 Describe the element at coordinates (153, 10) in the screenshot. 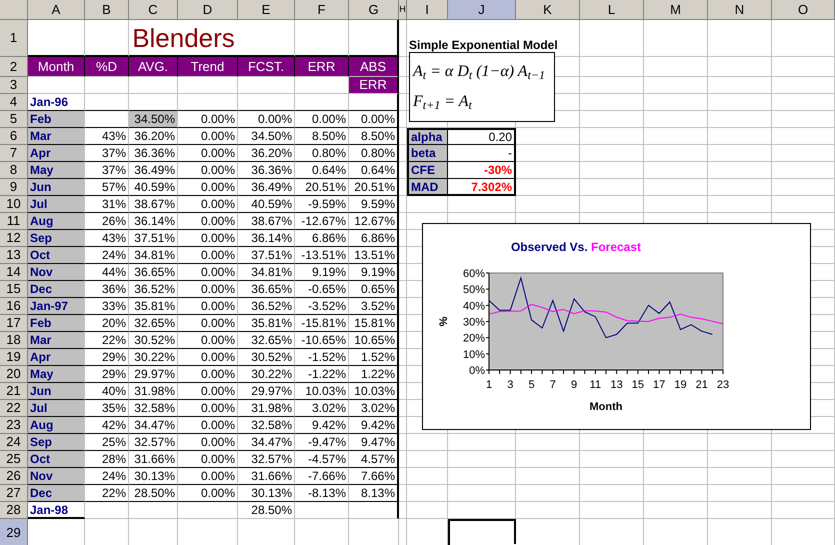

I see `column-header: C` at that location.